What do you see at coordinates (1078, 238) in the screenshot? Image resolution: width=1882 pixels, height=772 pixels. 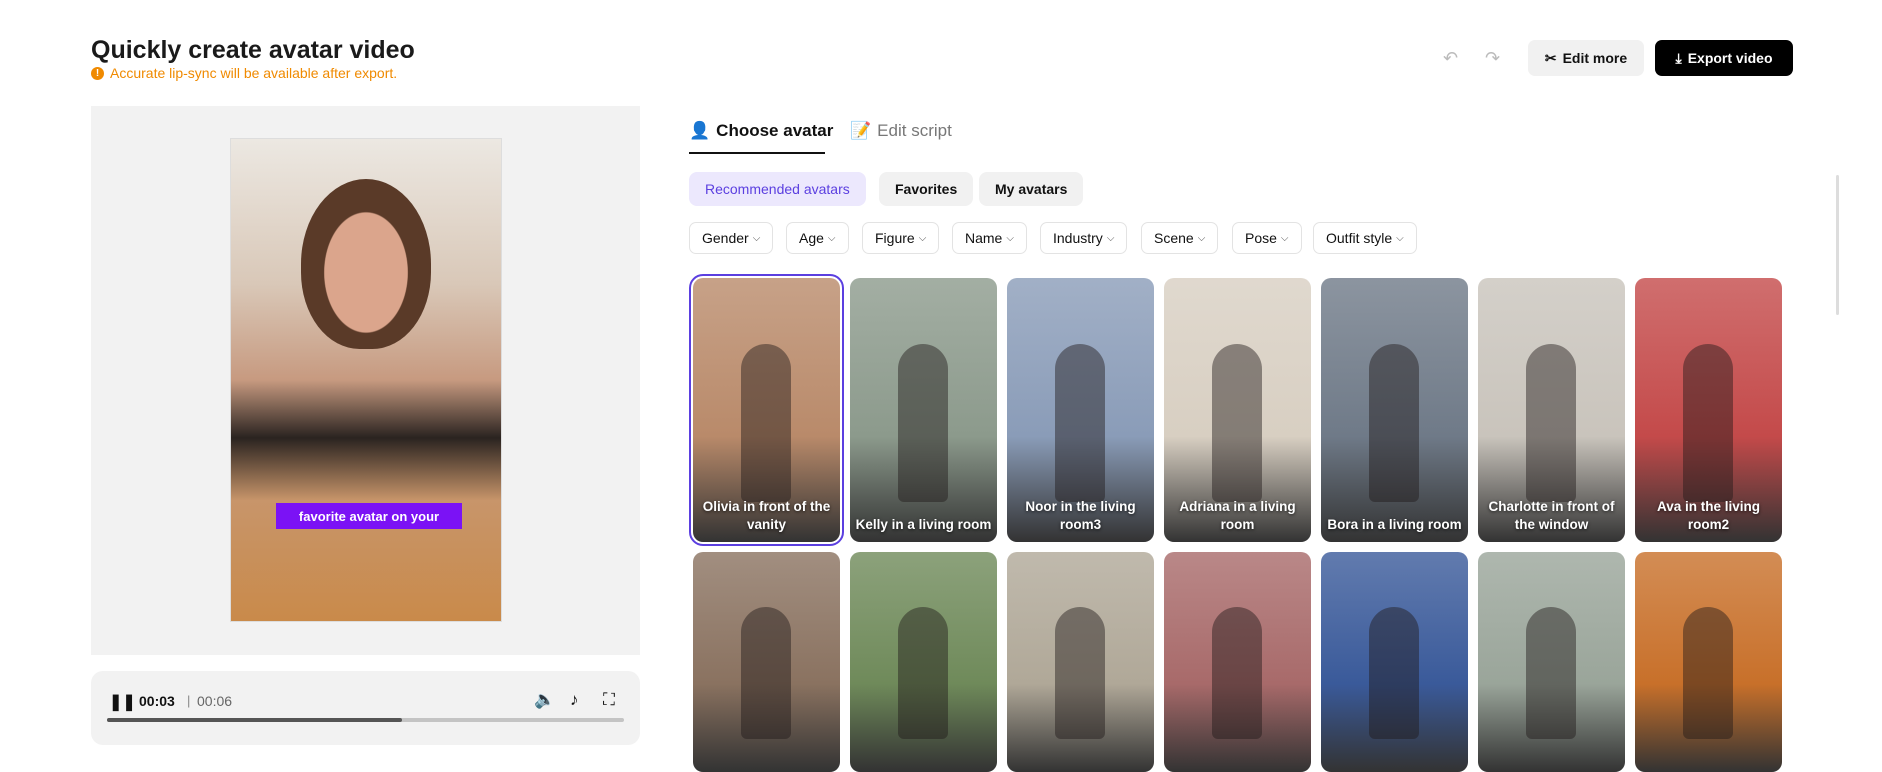 I see `filter-label: Industry` at bounding box center [1078, 238].